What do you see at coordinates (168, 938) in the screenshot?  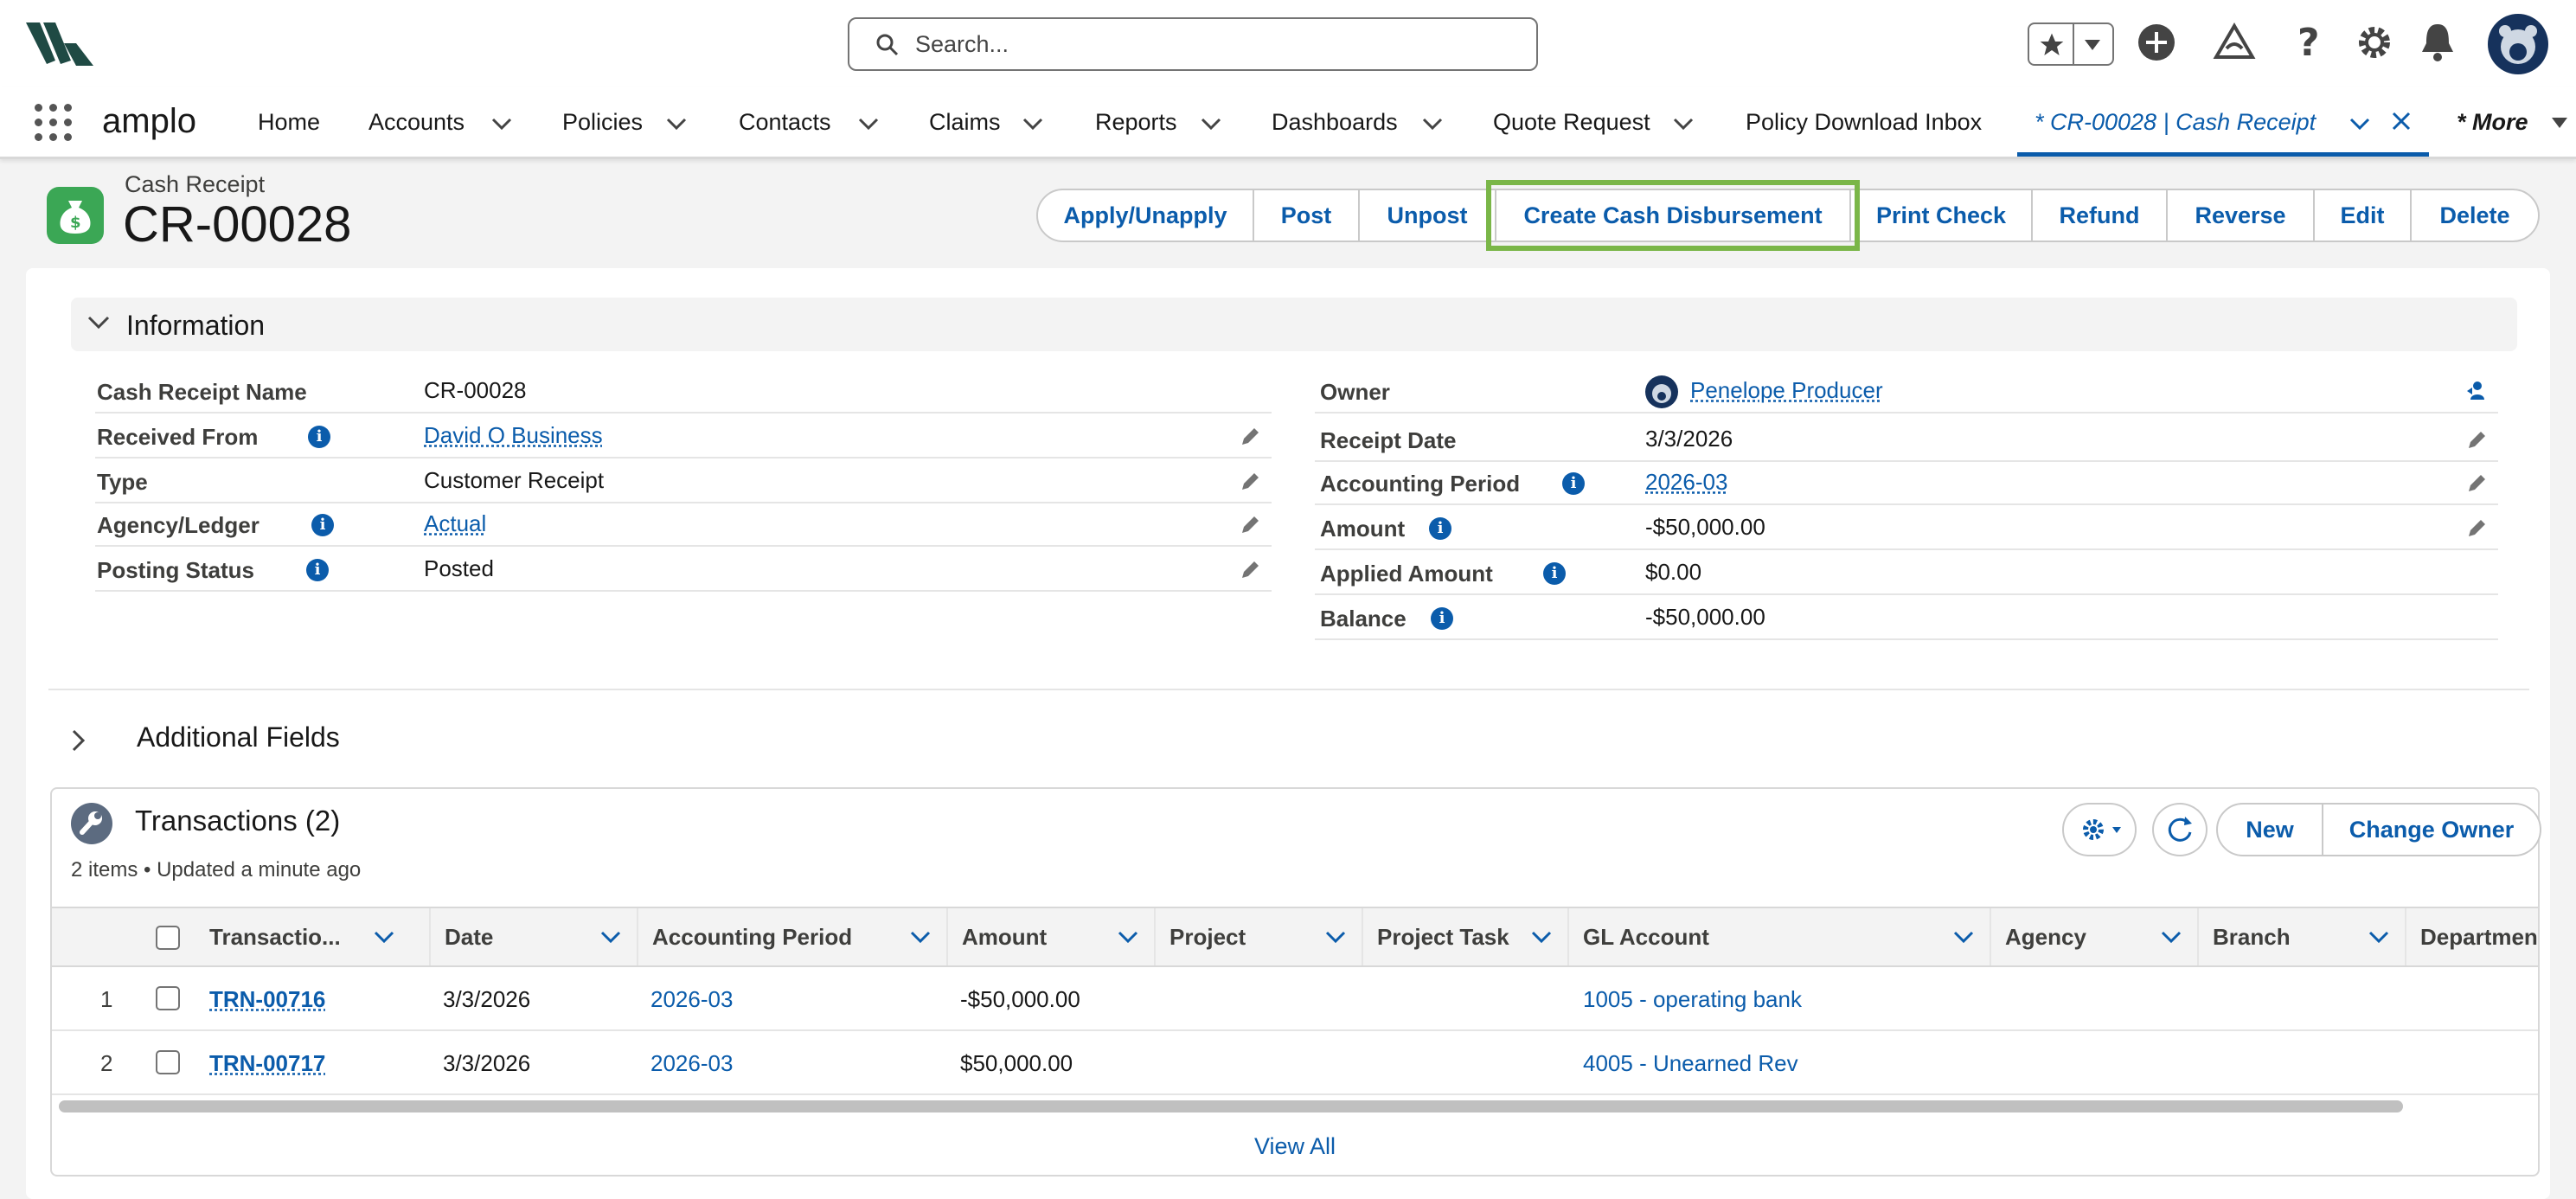 I see `select-all-checkbox` at bounding box center [168, 938].